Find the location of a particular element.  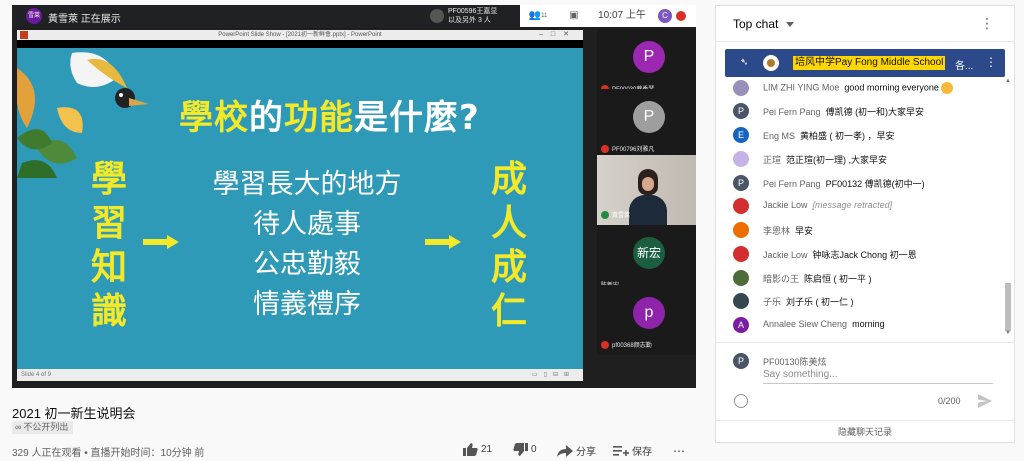

slide-right-vertical-text: 成 人 成 仁 is located at coordinates (509, 246).